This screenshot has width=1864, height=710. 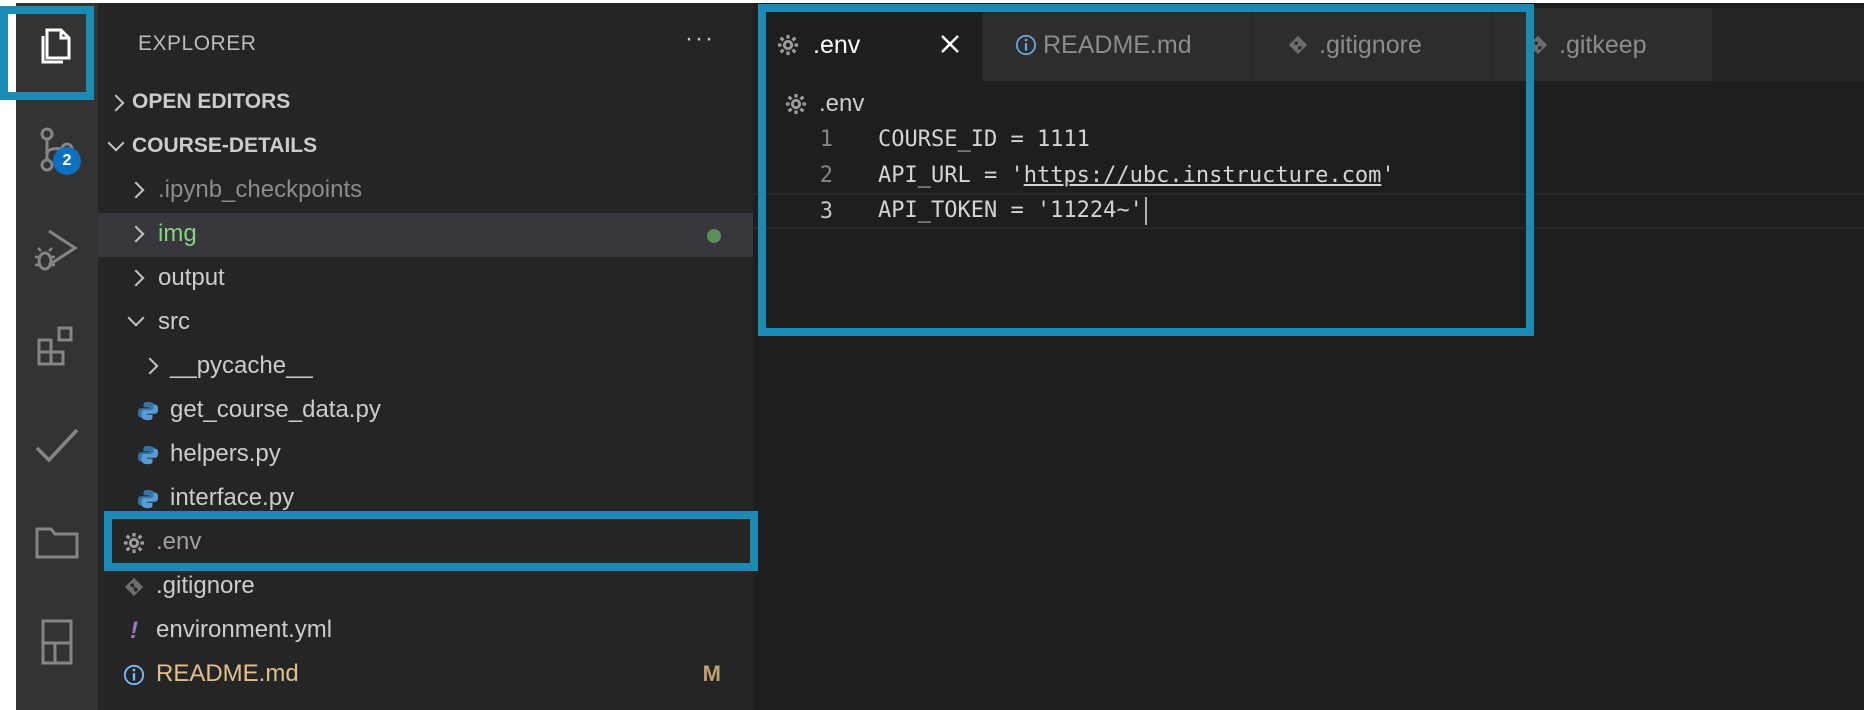 I want to click on tab-label: .gitkeep, so click(x=1603, y=45).